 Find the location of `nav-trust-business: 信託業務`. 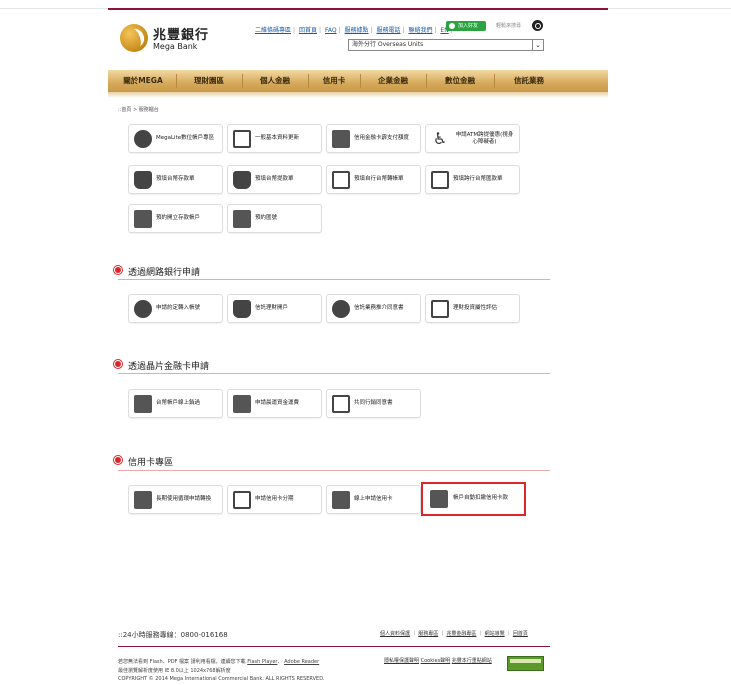

nav-trust-business: 信託業務 is located at coordinates (529, 81).